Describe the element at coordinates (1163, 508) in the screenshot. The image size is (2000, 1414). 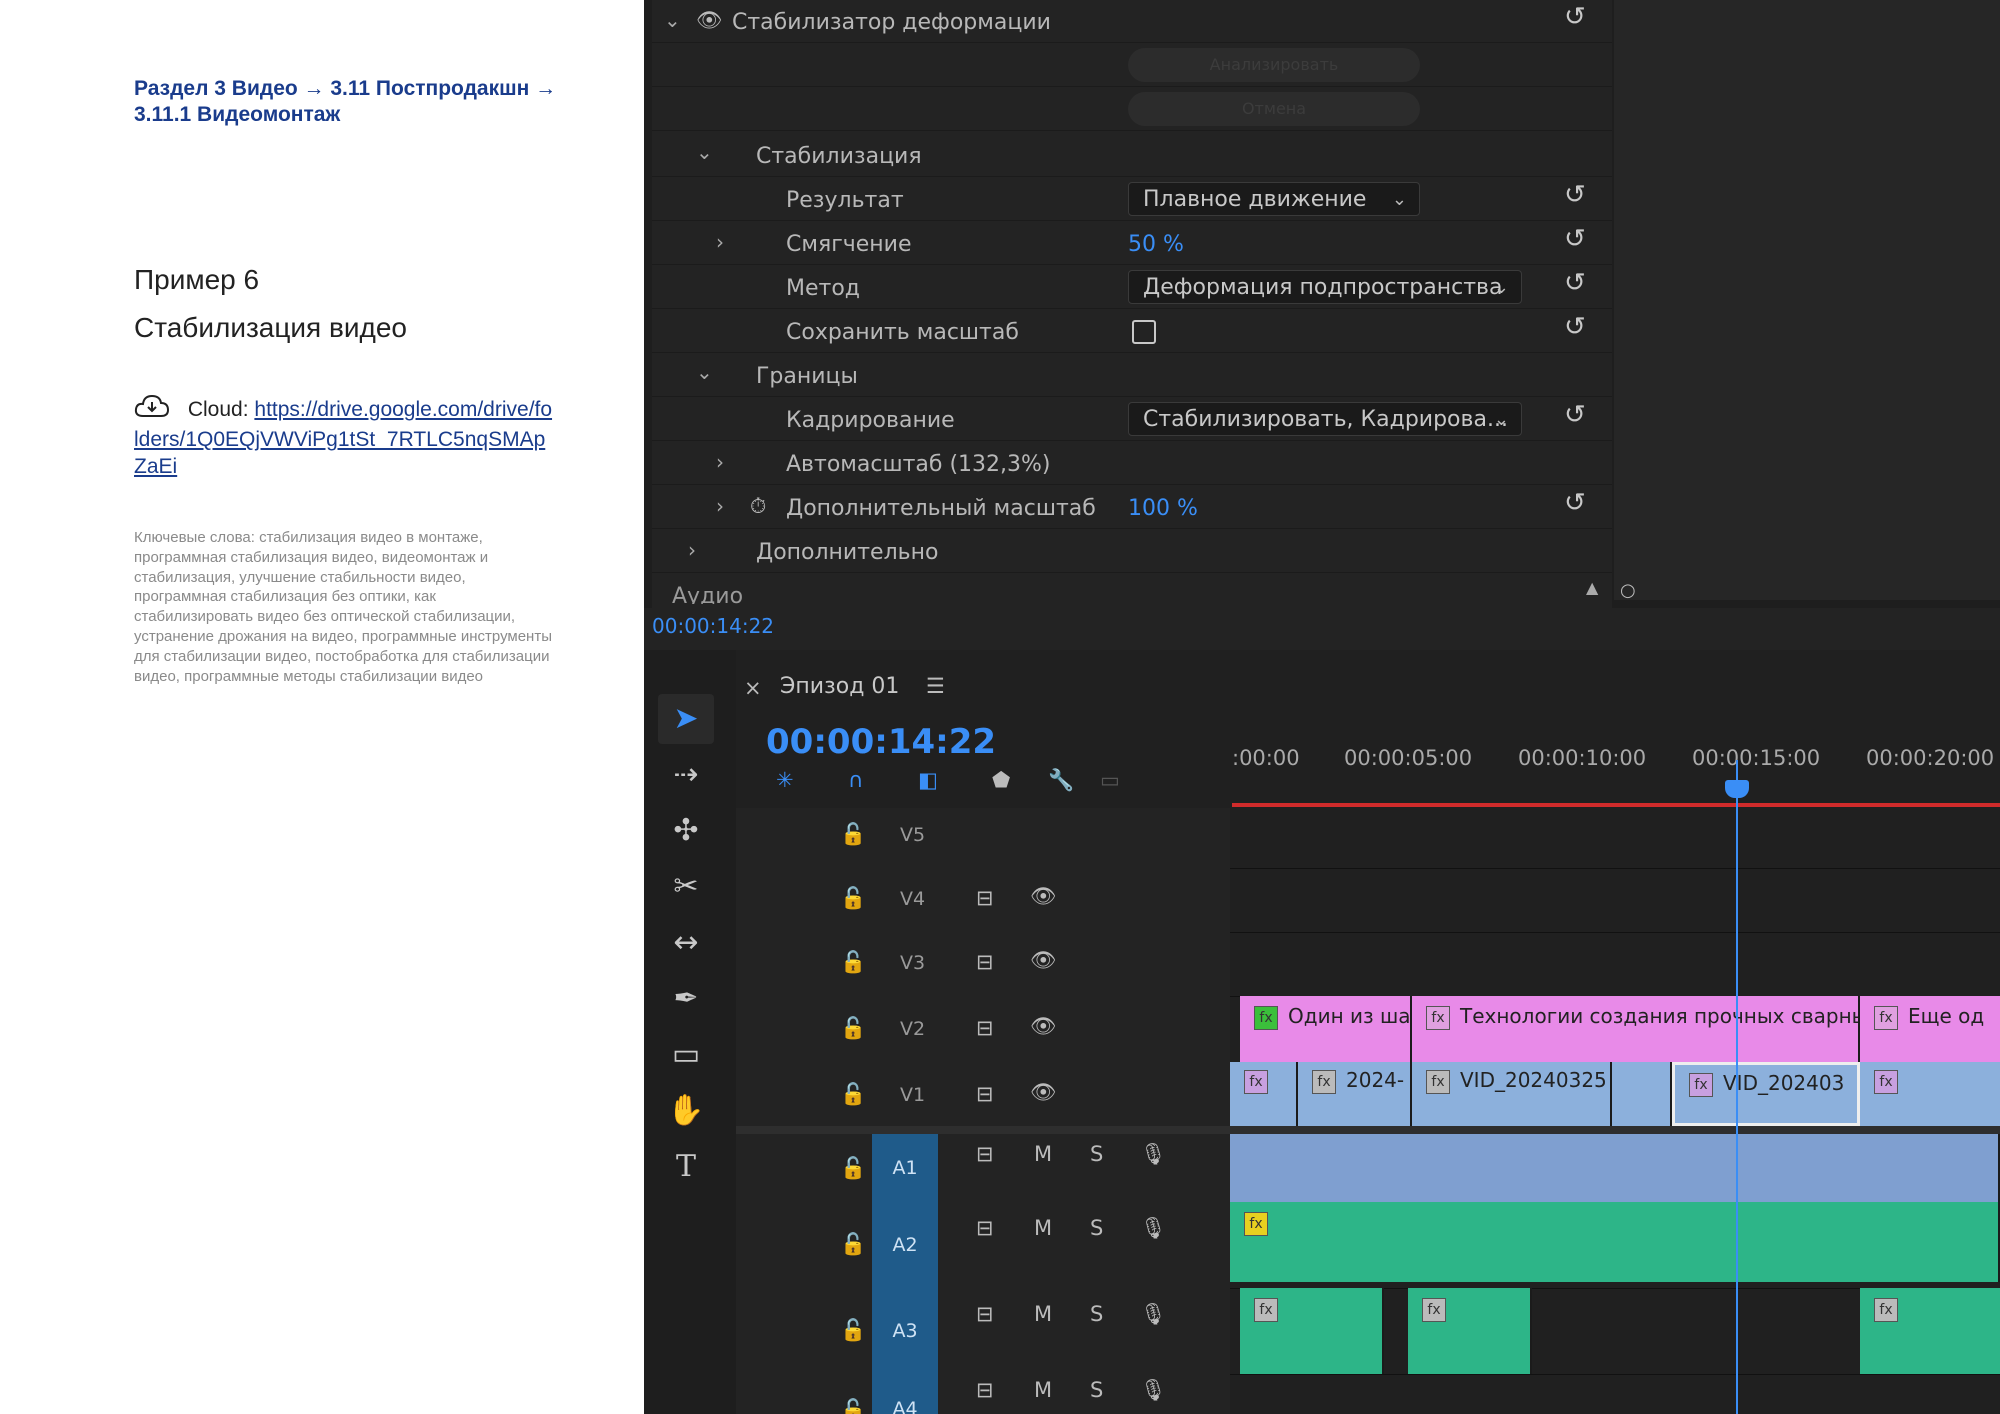
I see `extra-scale-value: 100 %` at that location.